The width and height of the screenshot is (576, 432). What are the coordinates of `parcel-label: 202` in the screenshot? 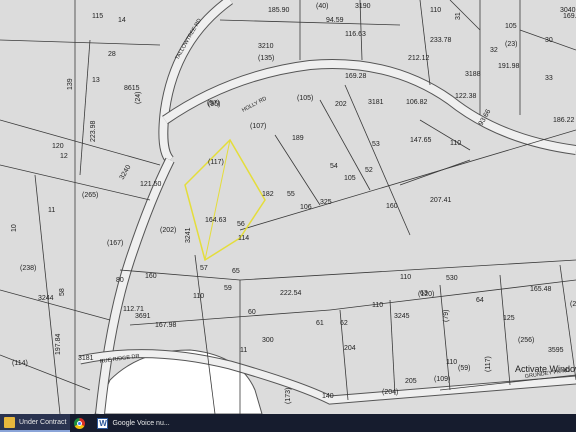 It's located at (341, 104).